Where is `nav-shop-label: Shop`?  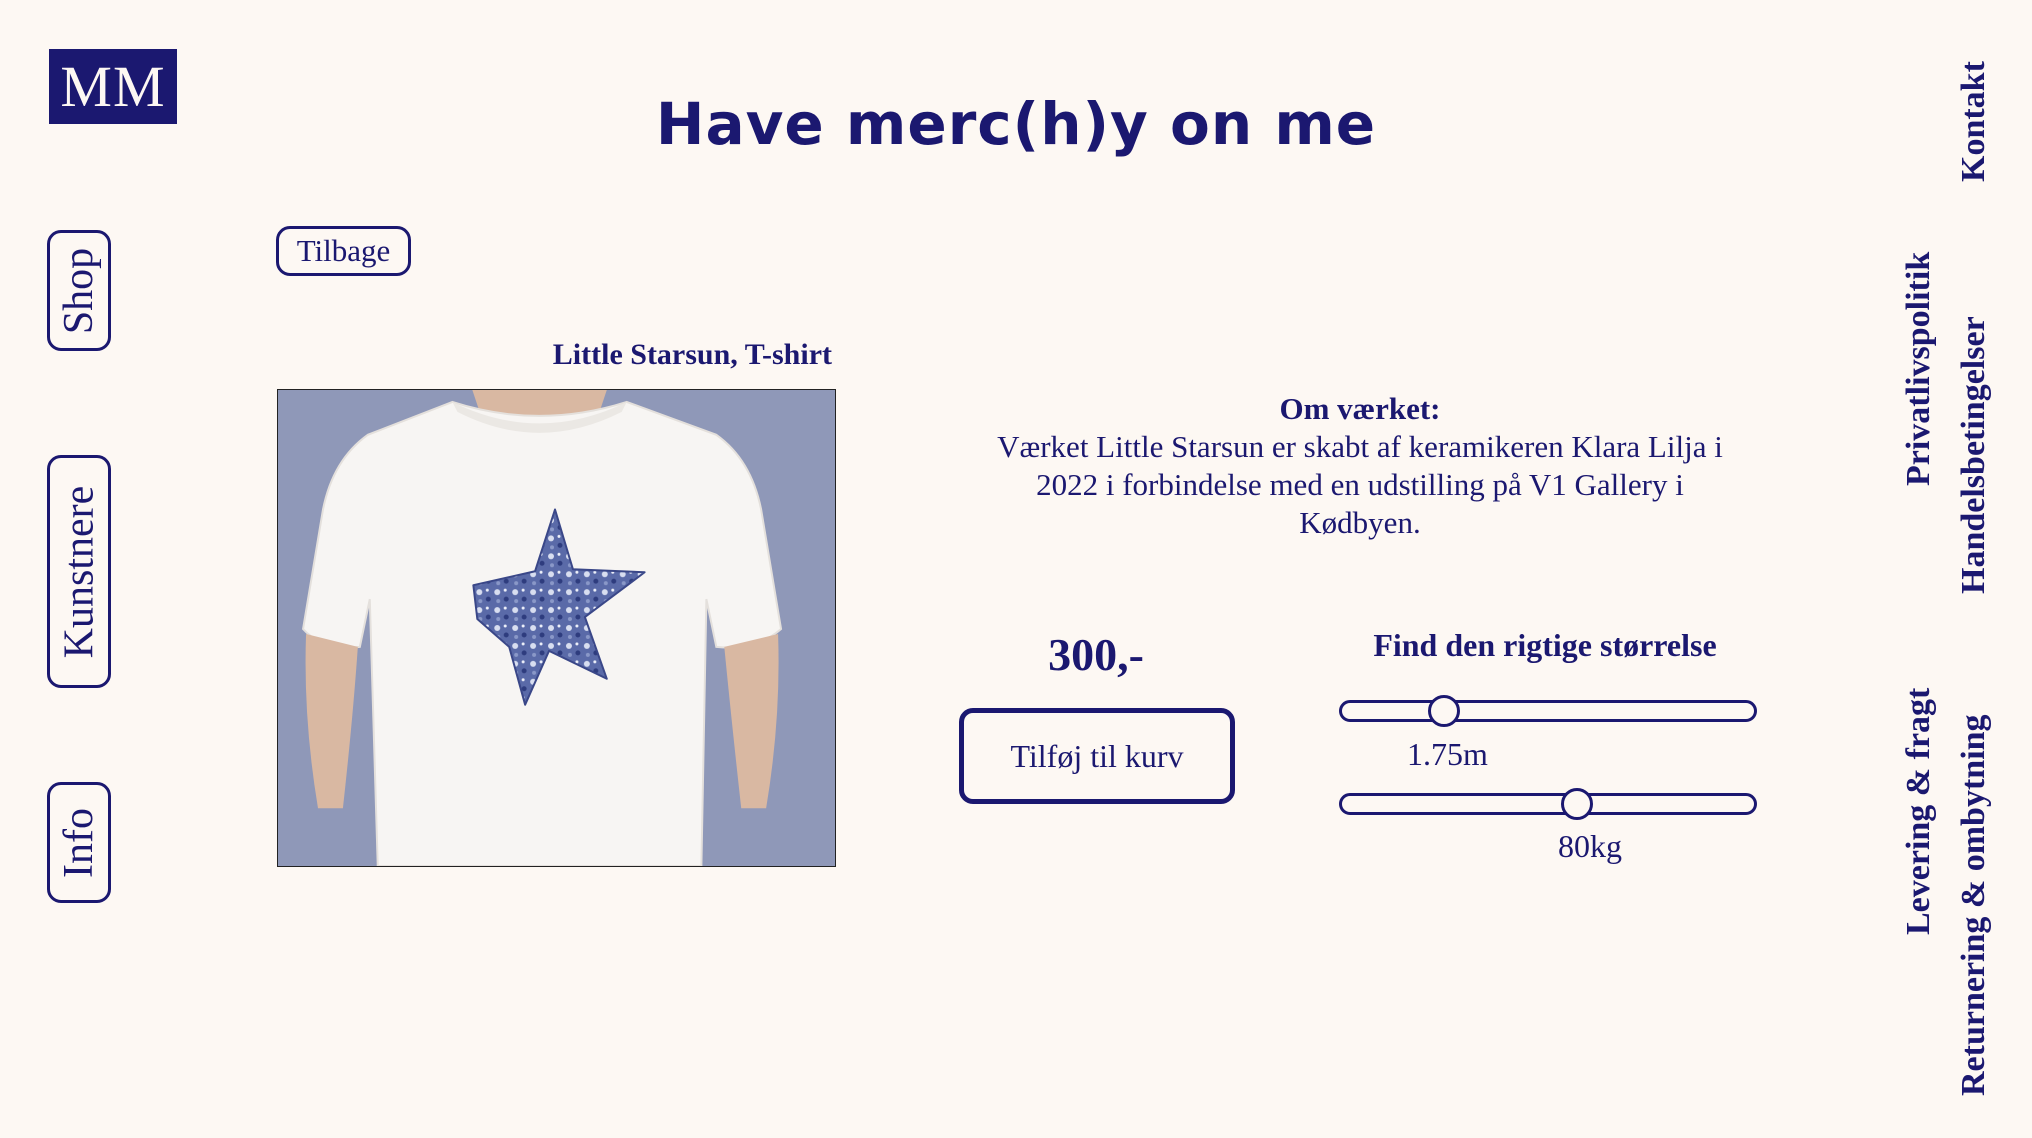 nav-shop-label: Shop is located at coordinates (79, 290).